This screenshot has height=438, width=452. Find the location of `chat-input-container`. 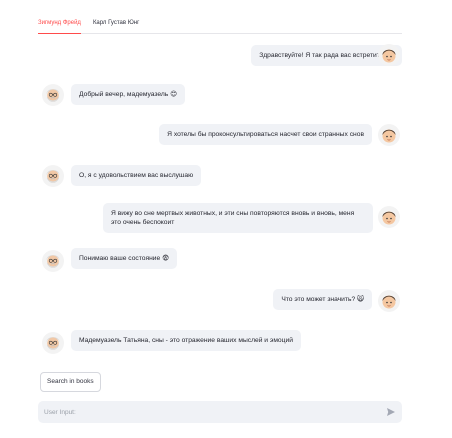

chat-input-container is located at coordinates (220, 412).